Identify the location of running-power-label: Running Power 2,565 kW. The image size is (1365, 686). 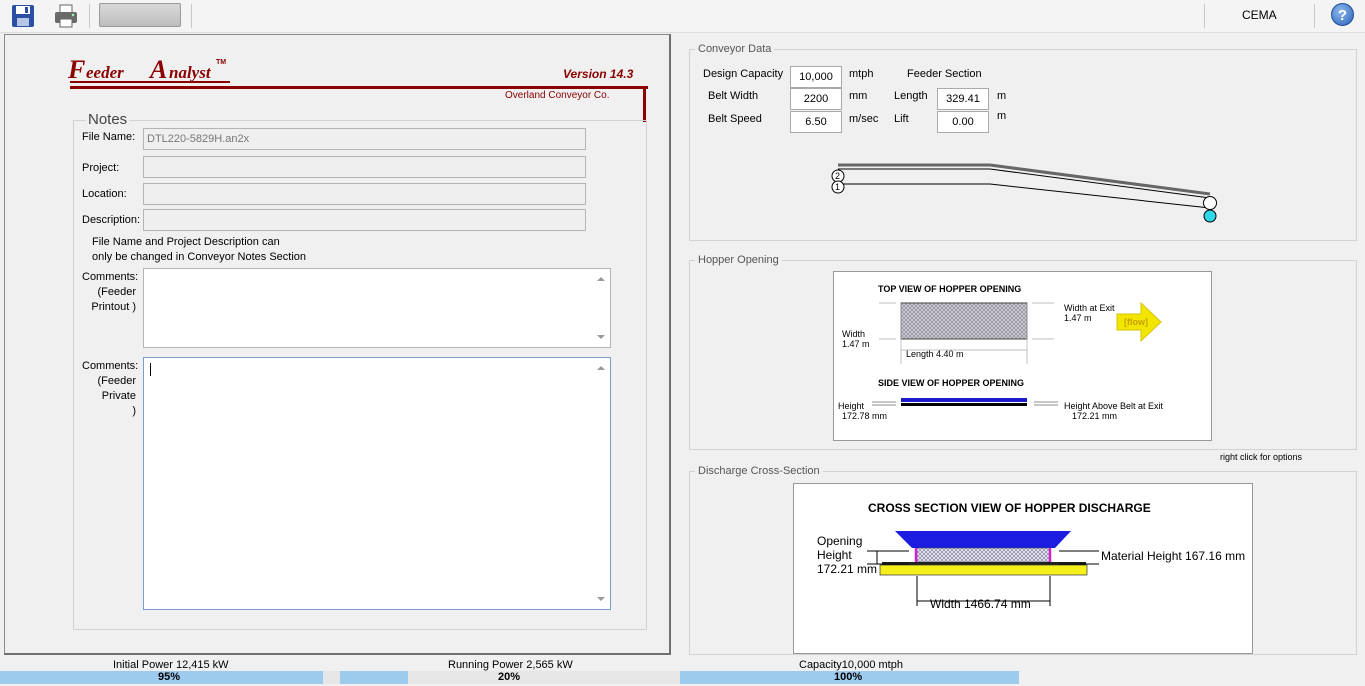
(510, 665).